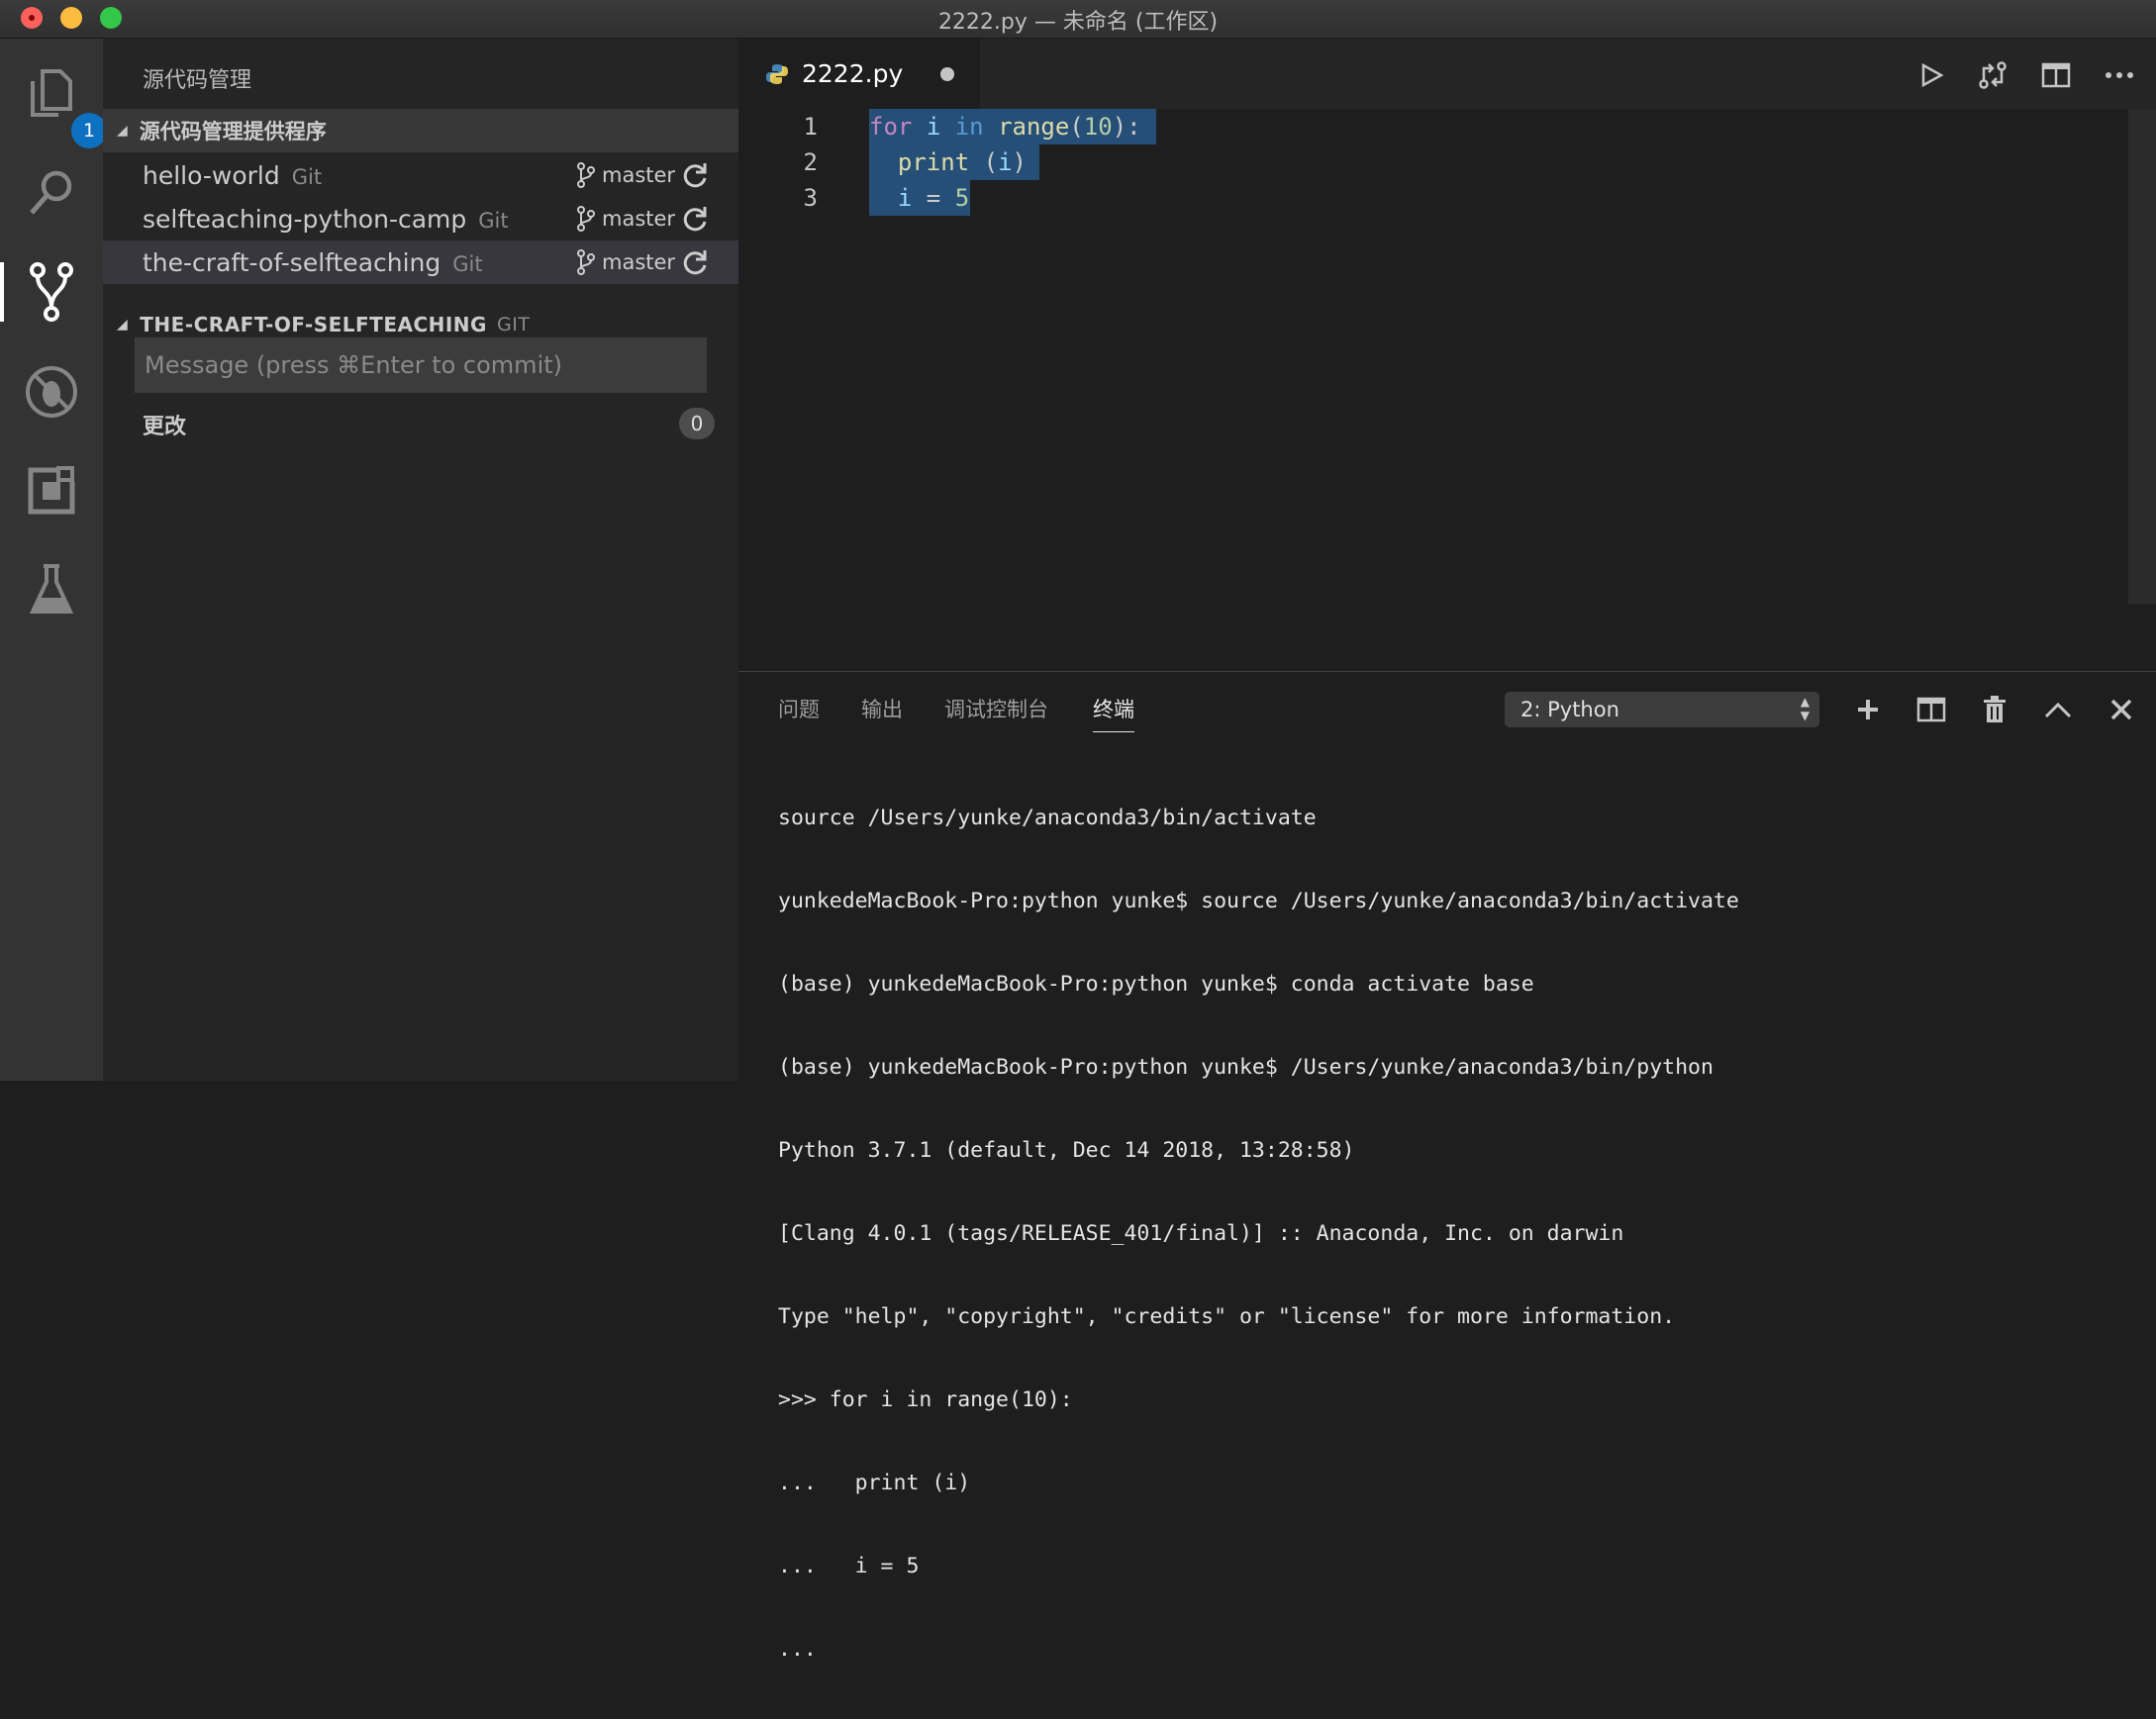 This screenshot has height=1719, width=2156. I want to click on title-bar: 2222.py — 未命名 (工作区), so click(1078, 19).